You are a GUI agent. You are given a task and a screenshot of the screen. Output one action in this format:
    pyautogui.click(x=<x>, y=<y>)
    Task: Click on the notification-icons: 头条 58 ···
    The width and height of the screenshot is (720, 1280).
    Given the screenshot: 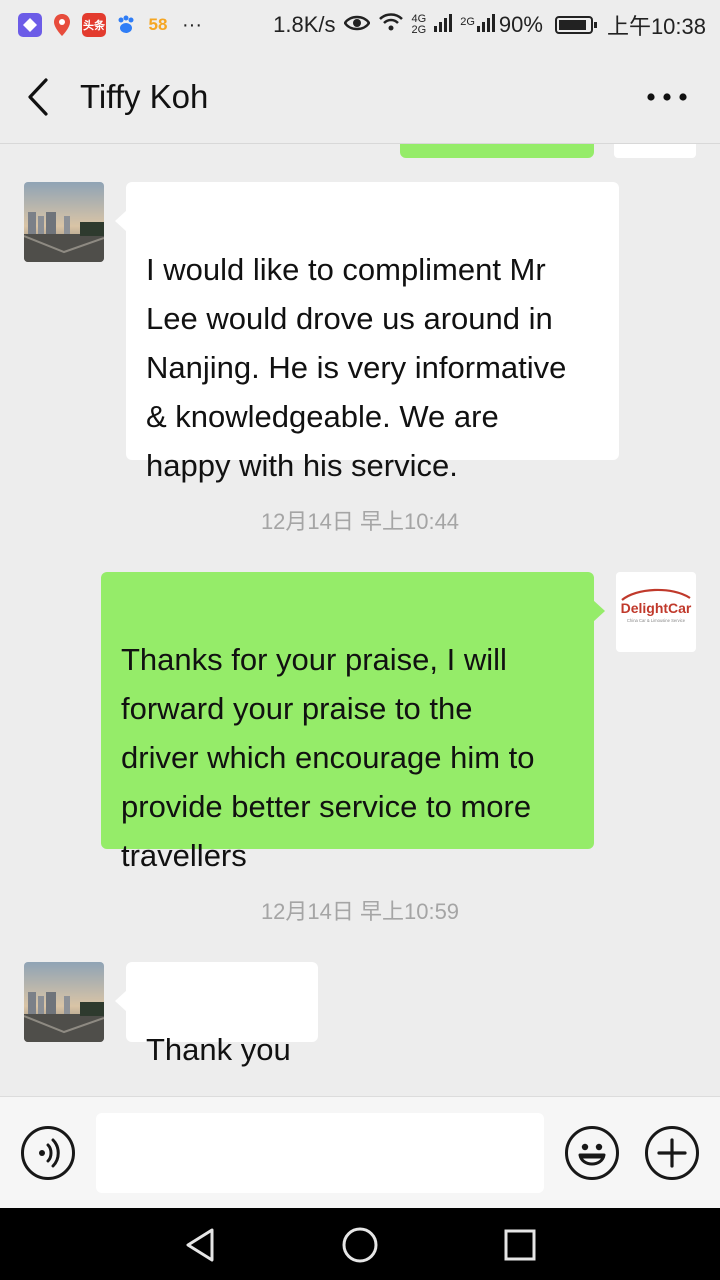 What is the action you would take?
    pyautogui.click(x=110, y=25)
    